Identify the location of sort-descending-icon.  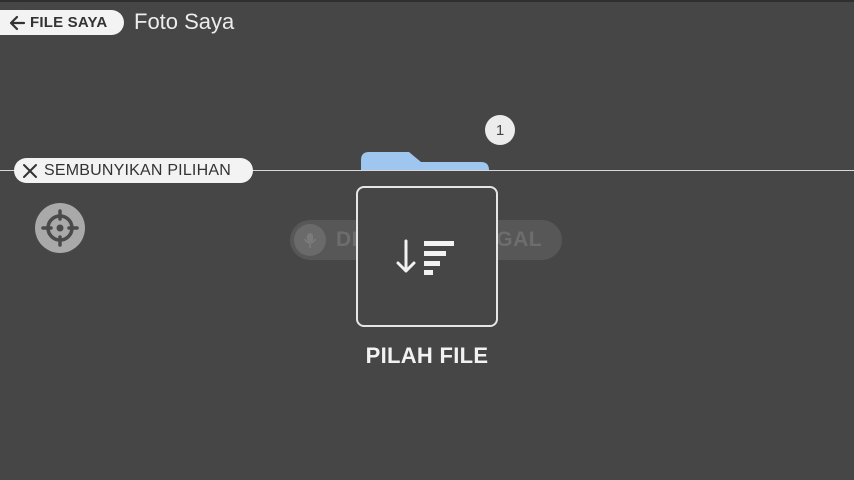
(427, 257).